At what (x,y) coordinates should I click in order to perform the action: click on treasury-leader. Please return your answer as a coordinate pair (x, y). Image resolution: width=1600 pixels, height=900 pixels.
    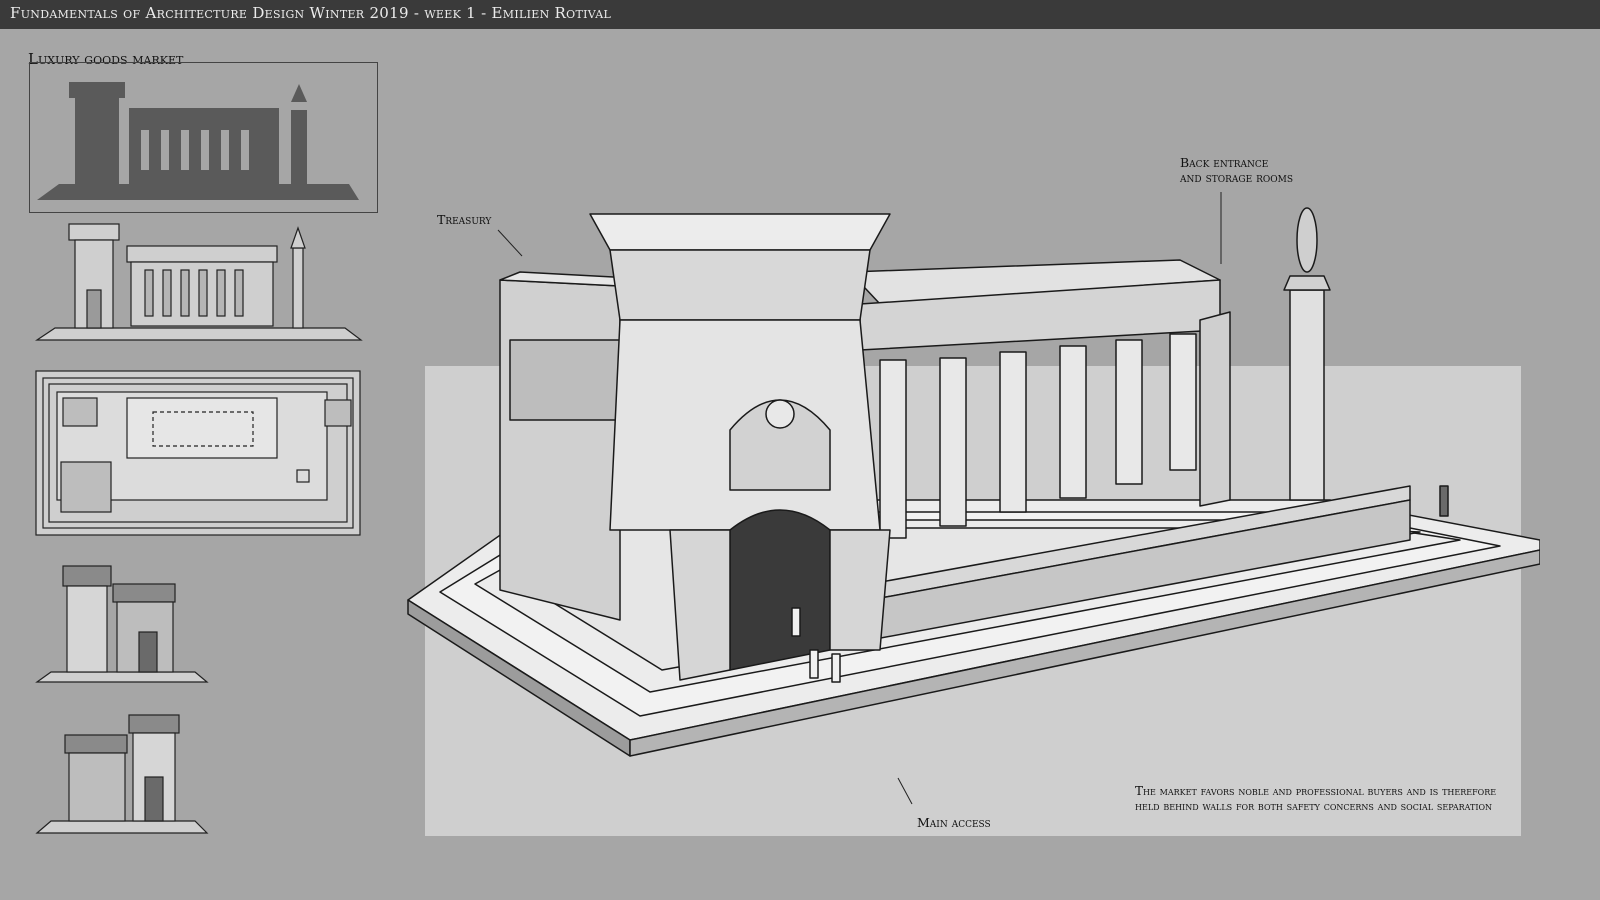
    Looking at the image, I should click on (510, 243).